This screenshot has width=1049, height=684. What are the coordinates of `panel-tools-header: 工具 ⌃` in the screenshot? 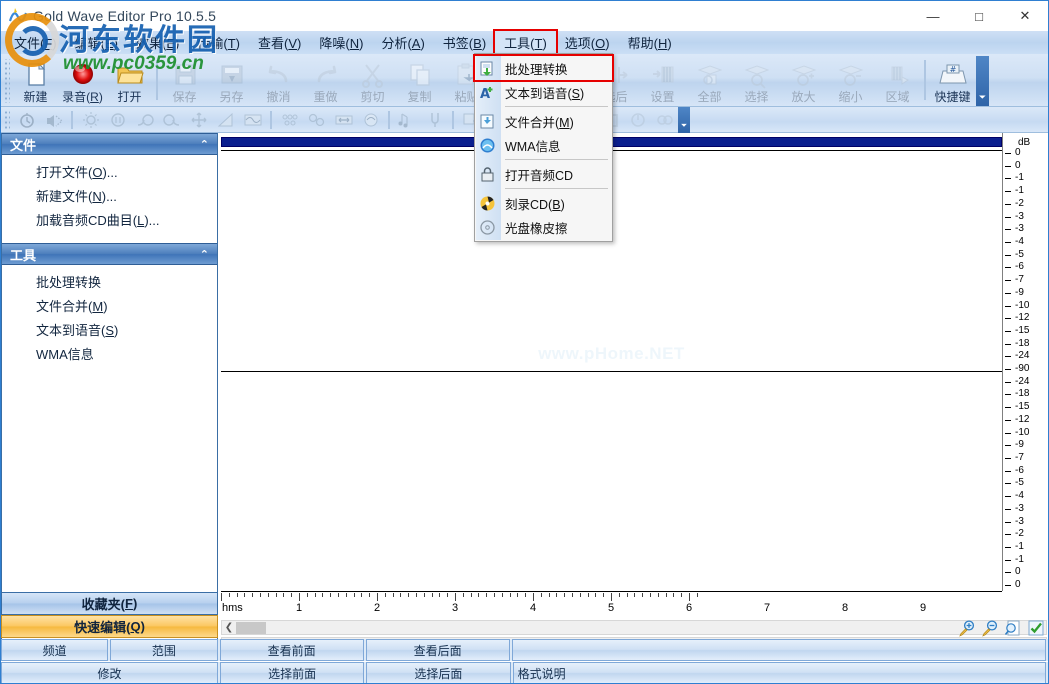 It's located at (109, 254).